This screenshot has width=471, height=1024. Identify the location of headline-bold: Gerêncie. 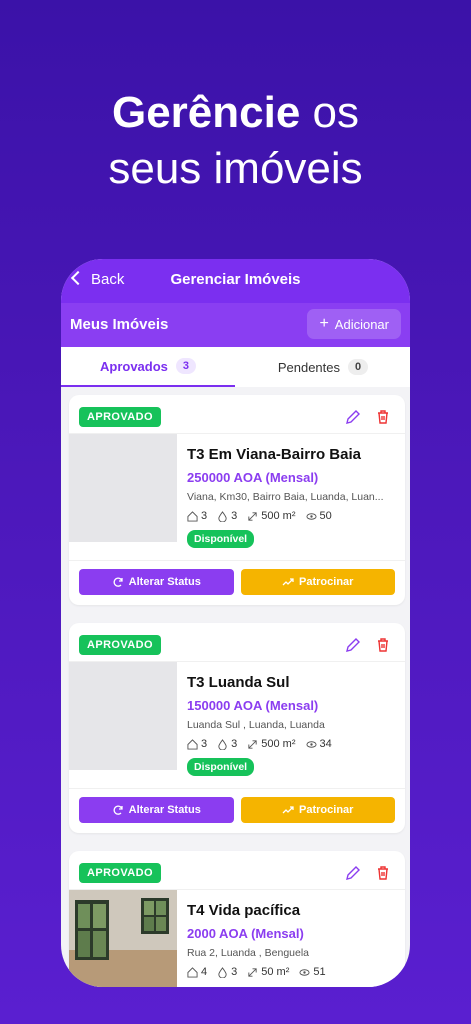
(206, 112).